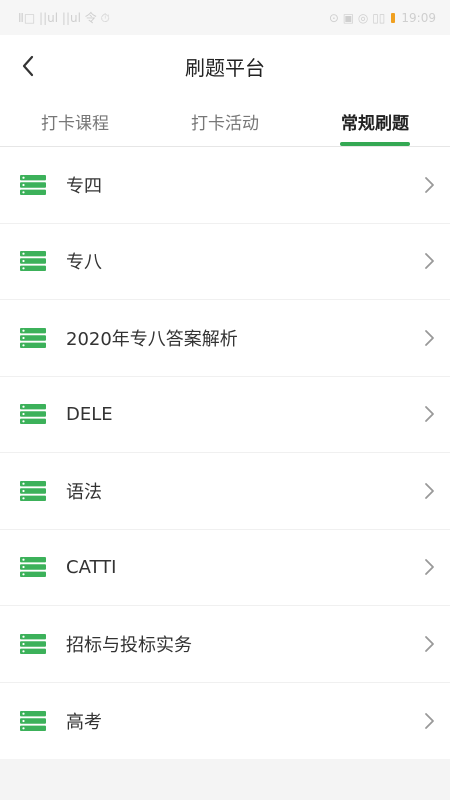 The height and width of the screenshot is (800, 450). I want to click on page-title: 刷题平台, so click(225, 67).